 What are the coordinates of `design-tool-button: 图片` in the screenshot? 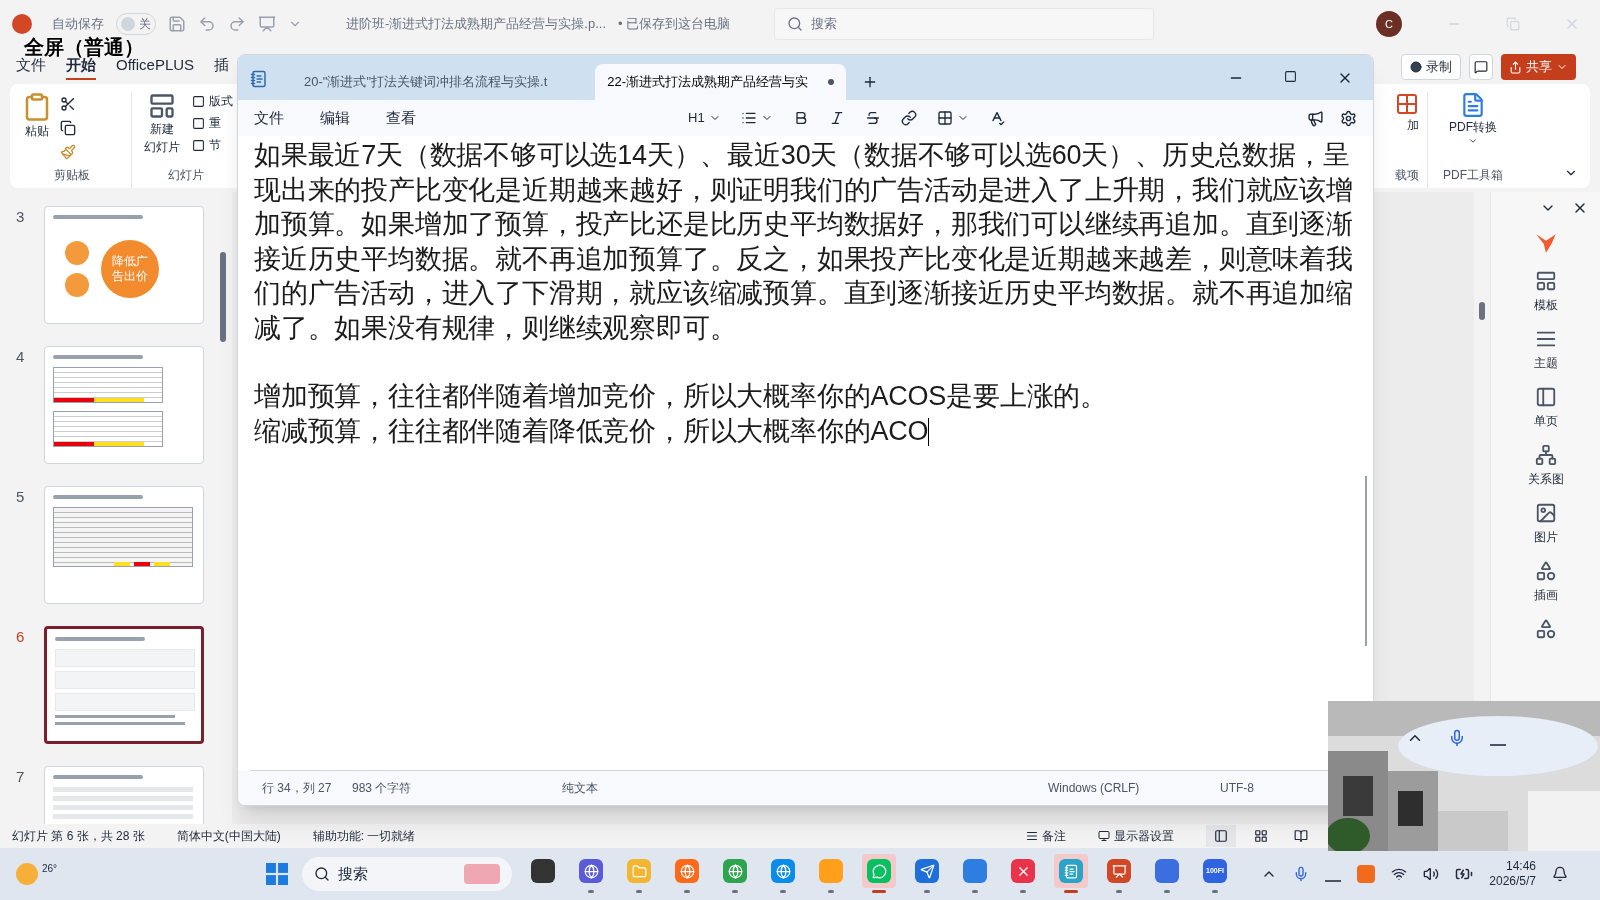 It's located at (1545, 524).